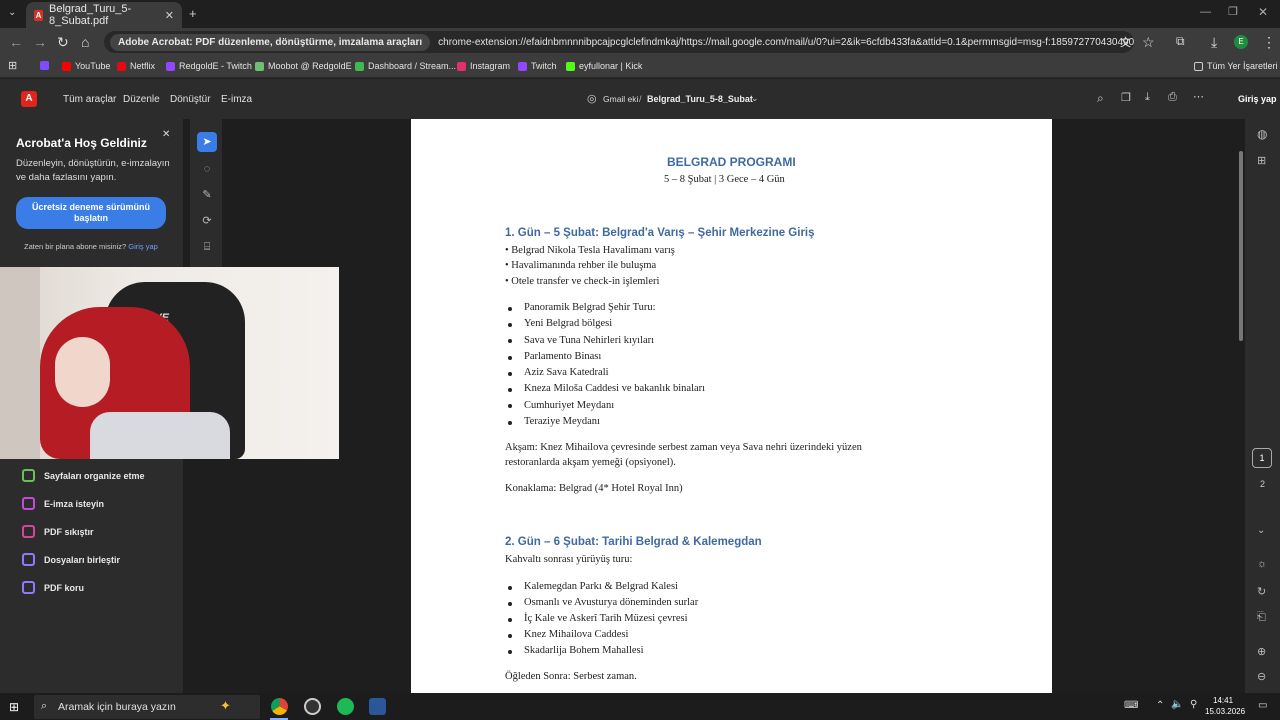  Describe the element at coordinates (1262, 484) in the screenshot. I see `page-number: 2` at that location.